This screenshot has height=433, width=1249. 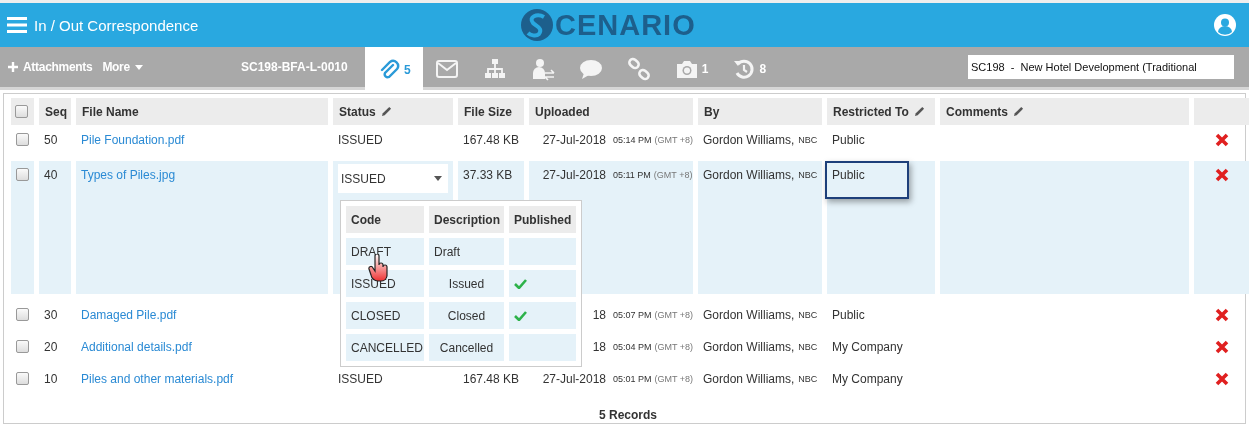 I want to click on project-field: SC198 - New Hotel Development (Traditional, so click(x=1101, y=67).